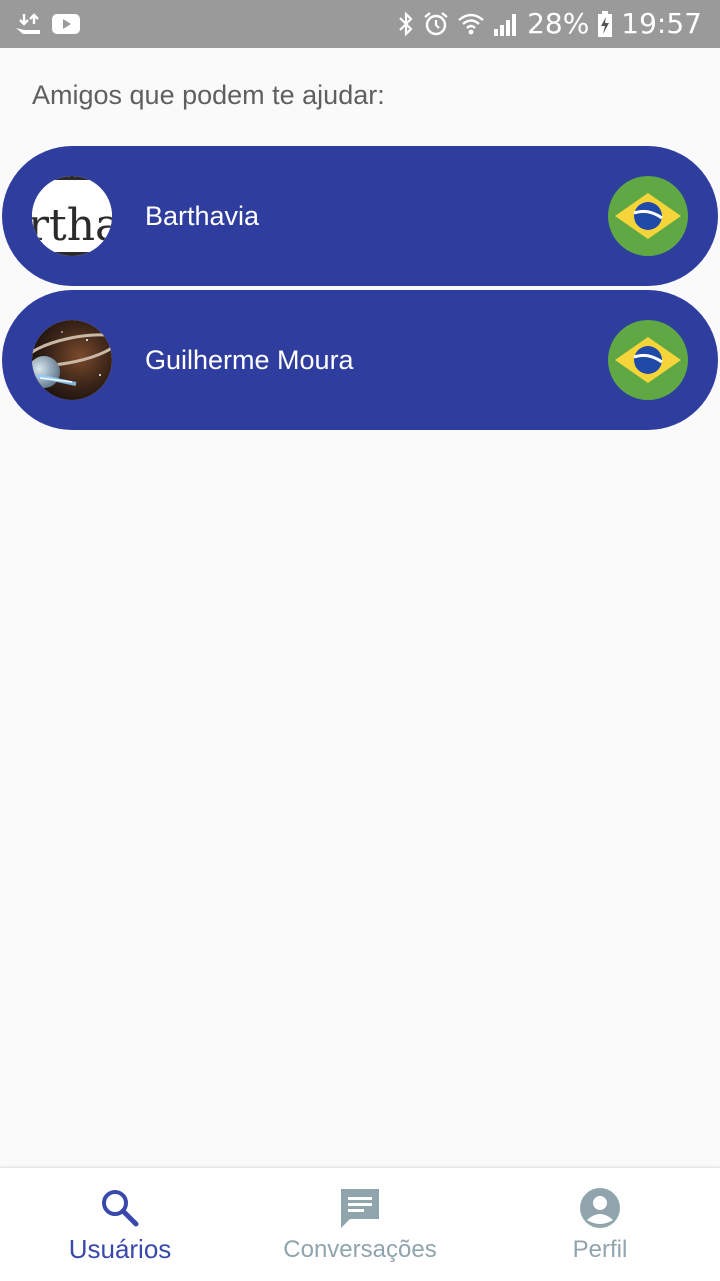 The width and height of the screenshot is (720, 1281). I want to click on status-bar: 28% 19:57, so click(360, 24).